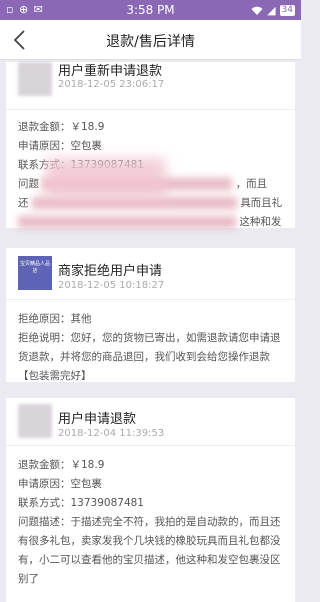 This screenshot has width=320, height=602. Describe the element at coordinates (260, 222) in the screenshot. I see `problem-desc-frag4: 这种和发` at that location.